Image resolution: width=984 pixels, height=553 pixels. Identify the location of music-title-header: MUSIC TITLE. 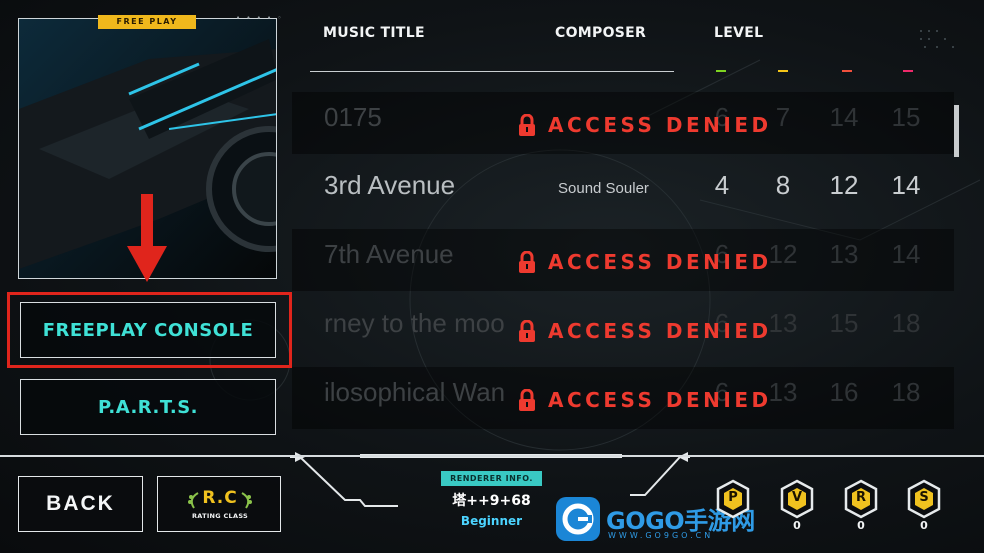
(374, 33).